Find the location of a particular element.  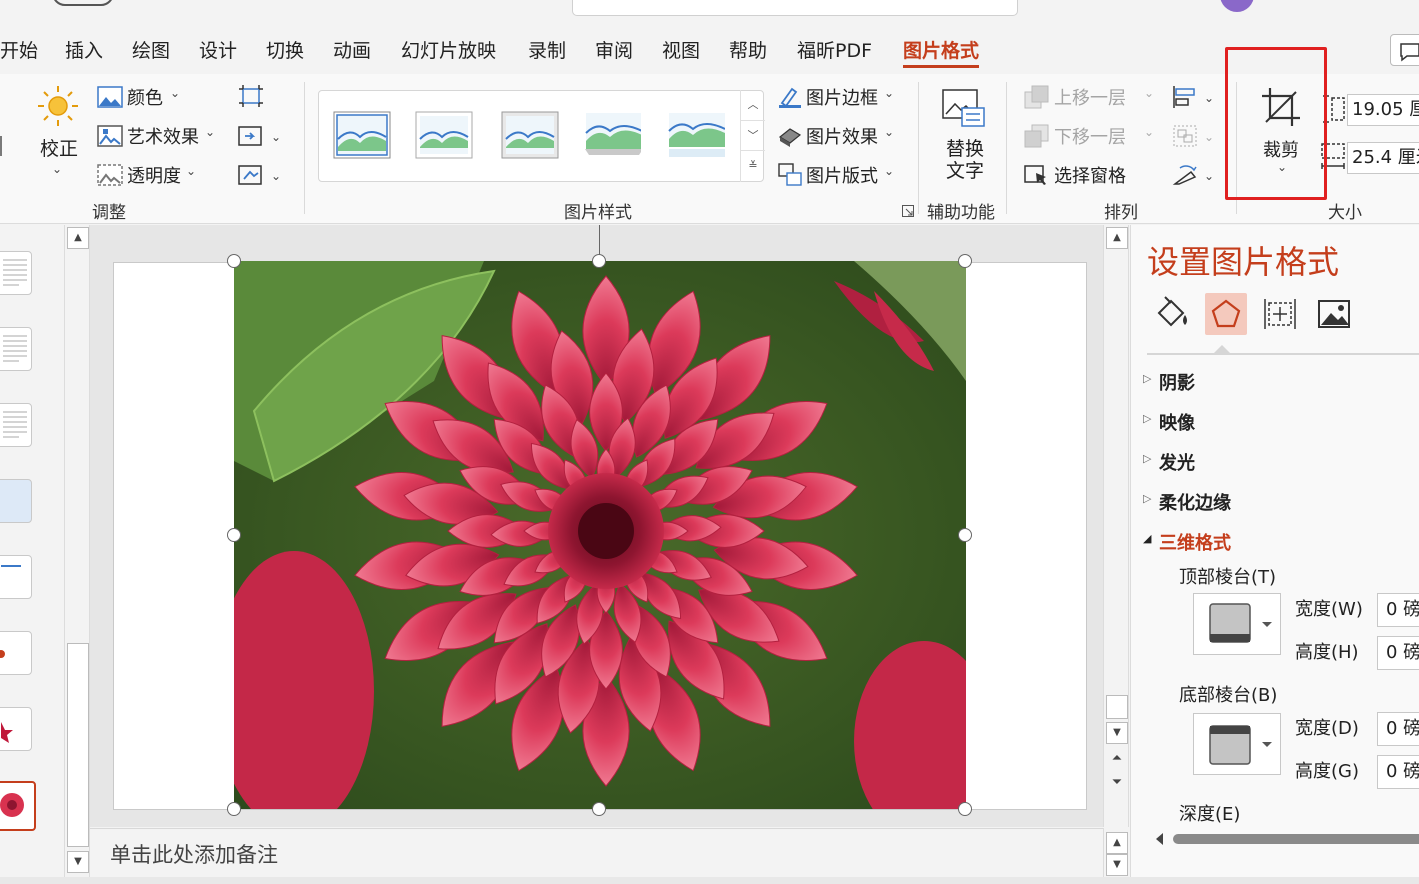

resize-handle-ne is located at coordinates (965, 261).